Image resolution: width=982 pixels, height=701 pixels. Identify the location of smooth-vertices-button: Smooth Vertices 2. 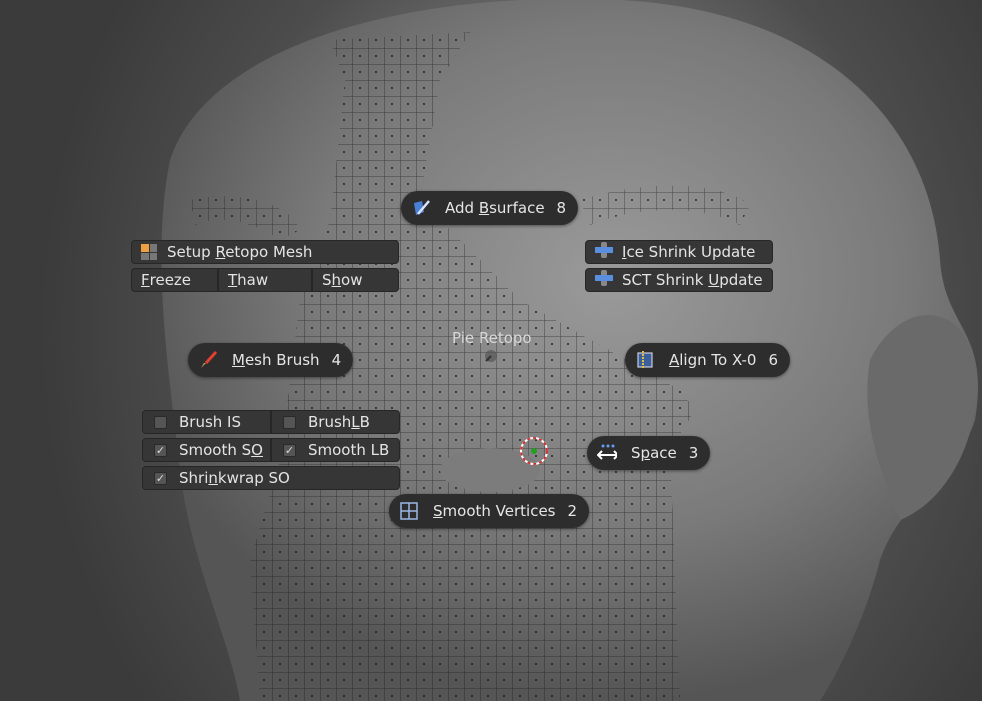
(489, 511).